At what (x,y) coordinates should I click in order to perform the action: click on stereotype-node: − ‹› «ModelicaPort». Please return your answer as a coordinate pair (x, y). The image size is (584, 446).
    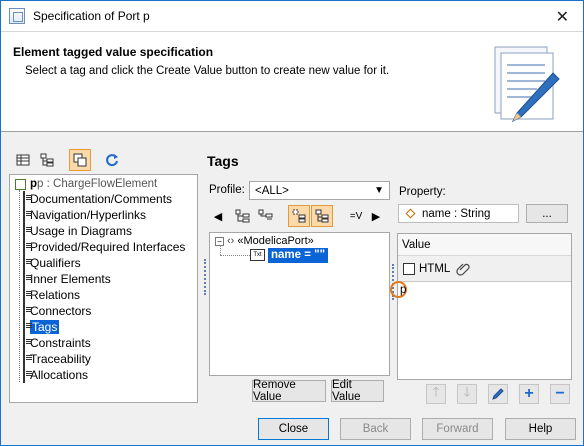
    Looking at the image, I should click on (264, 241).